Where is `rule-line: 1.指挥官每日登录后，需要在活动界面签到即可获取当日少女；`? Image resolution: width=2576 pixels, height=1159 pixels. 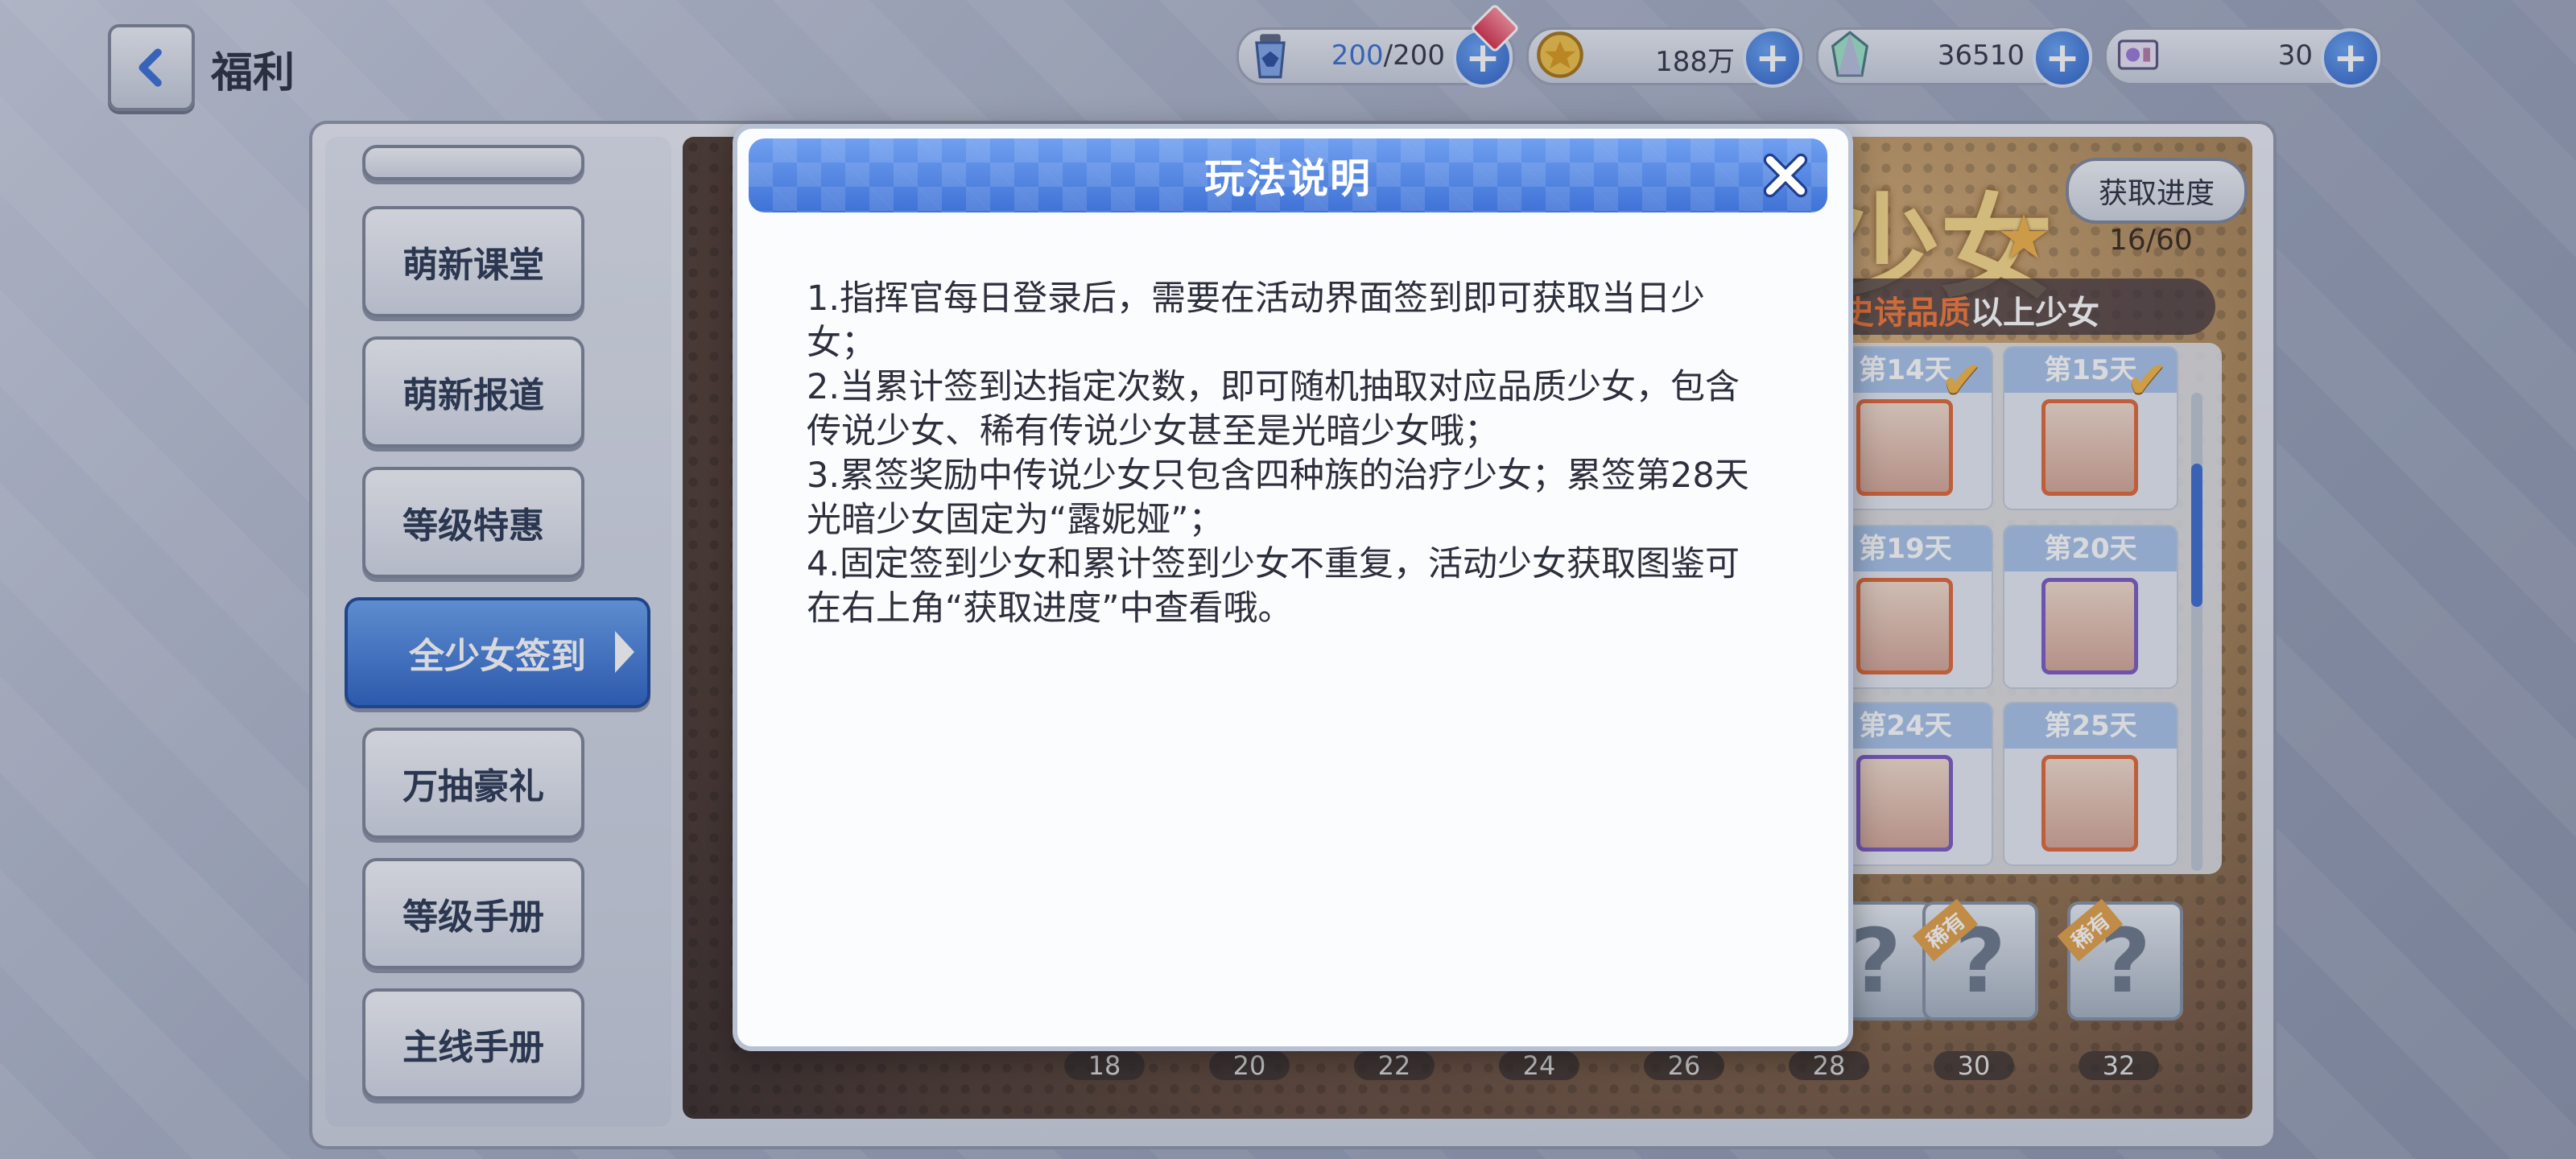 rule-line: 1.指挥官每日登录后，需要在活动界面签到即可获取当日少女； is located at coordinates (1256, 320).